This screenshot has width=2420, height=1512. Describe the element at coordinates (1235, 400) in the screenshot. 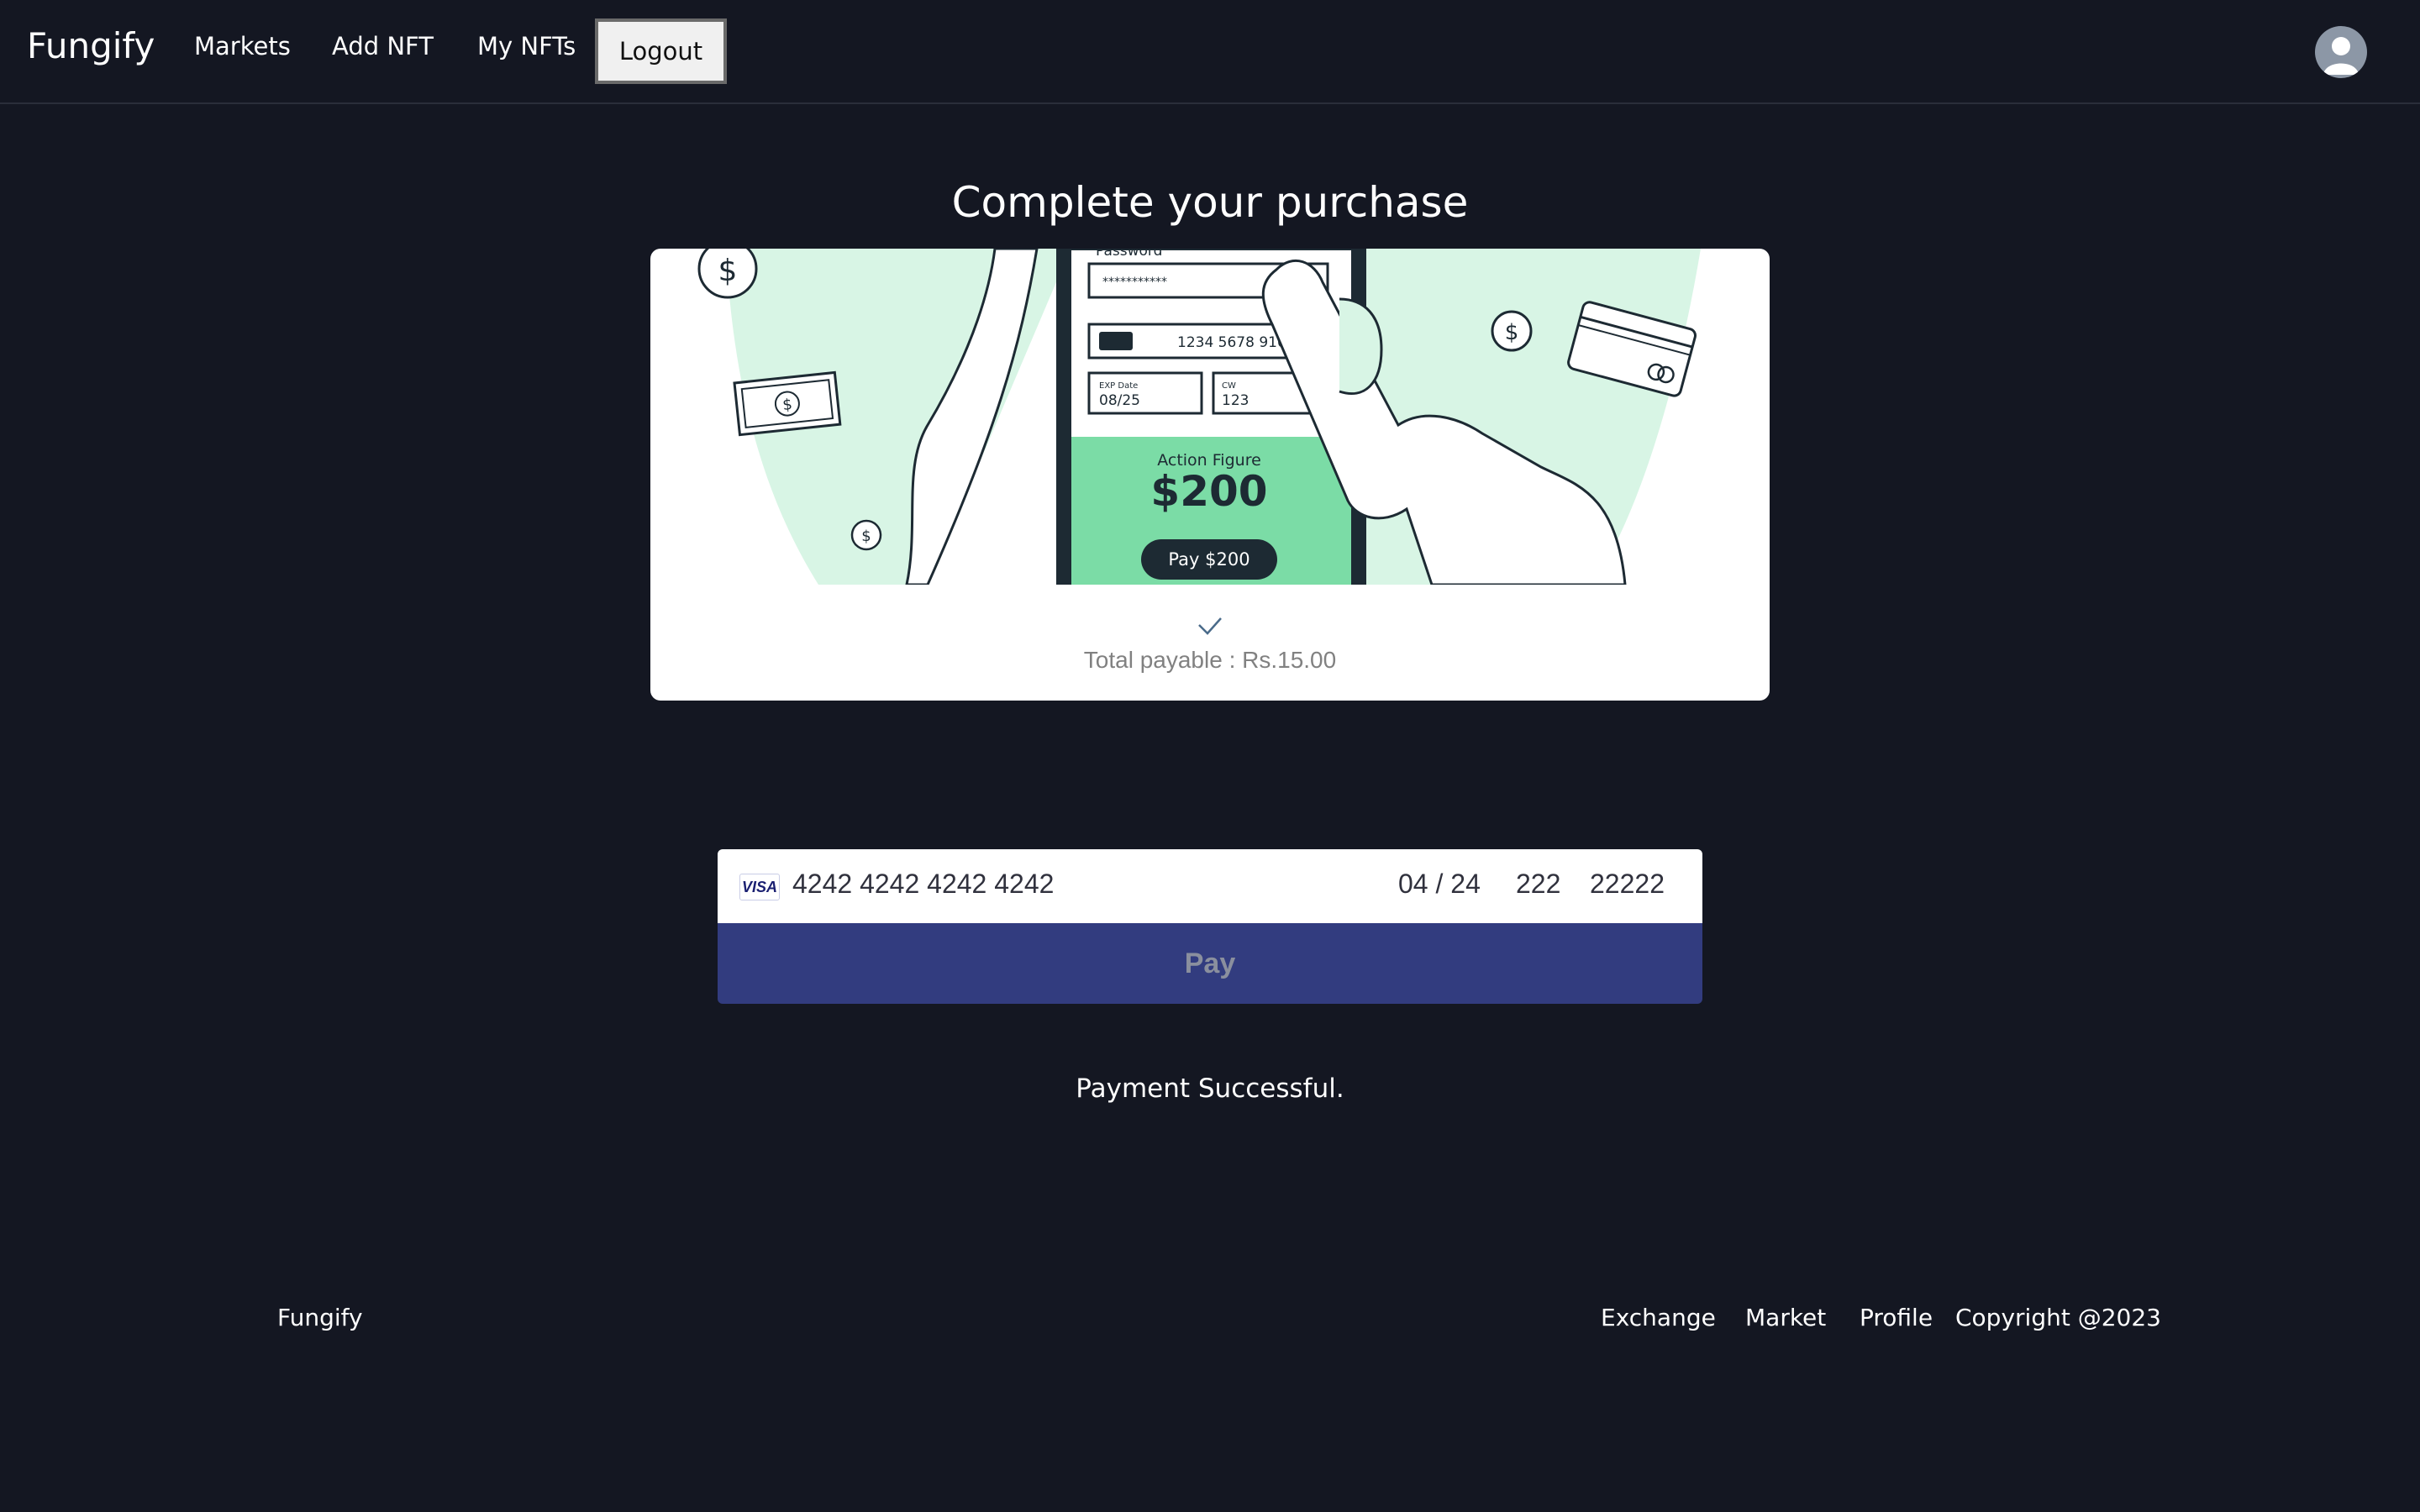

I see `illus-cvv-value: 123` at that location.